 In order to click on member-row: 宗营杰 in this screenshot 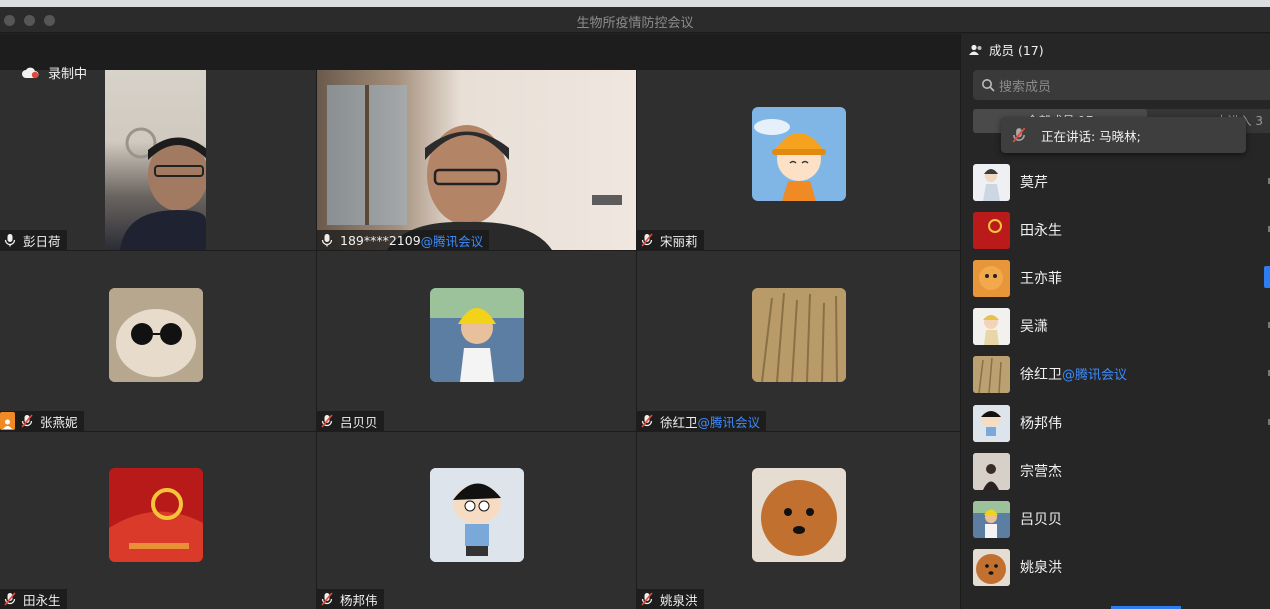, I will do `click(1121, 471)`.